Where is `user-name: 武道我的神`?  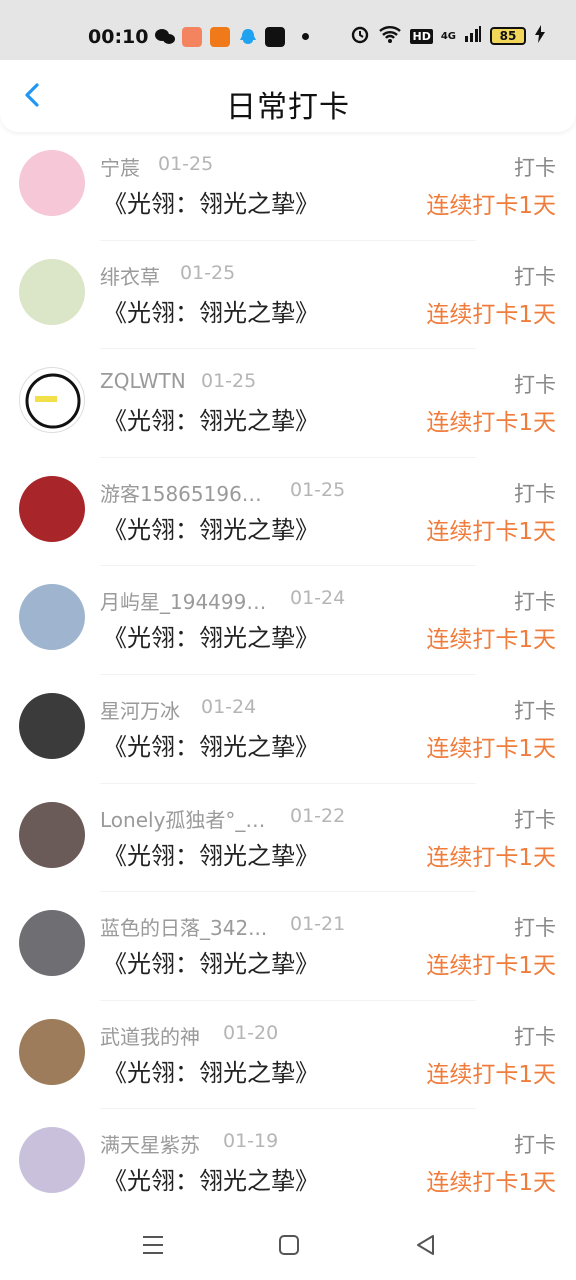 user-name: 武道我的神 is located at coordinates (150, 1035).